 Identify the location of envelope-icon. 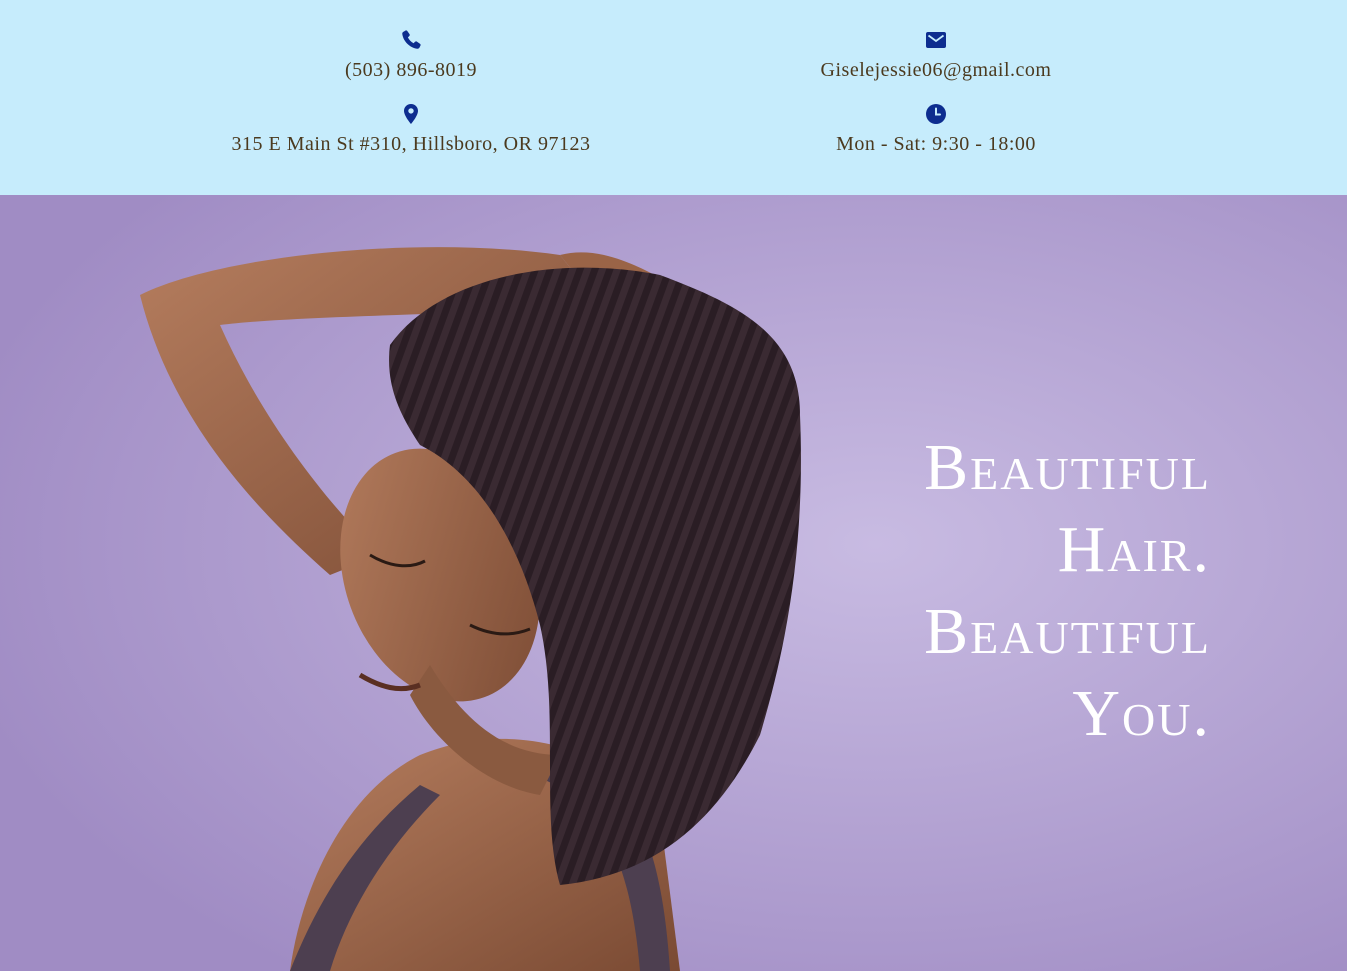
(936, 40).